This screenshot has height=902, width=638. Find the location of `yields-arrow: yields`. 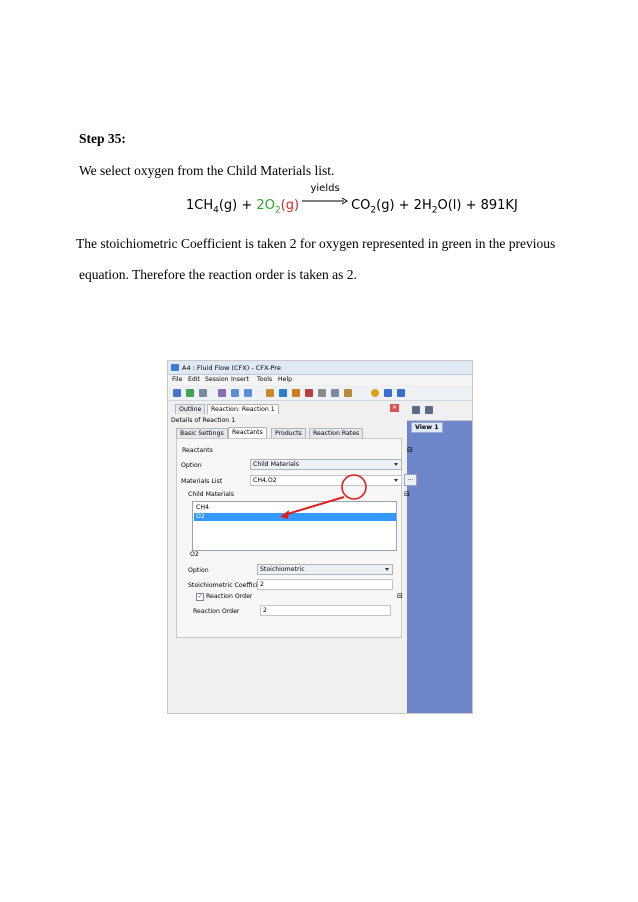

yields-arrow: yields is located at coordinates (325, 196).